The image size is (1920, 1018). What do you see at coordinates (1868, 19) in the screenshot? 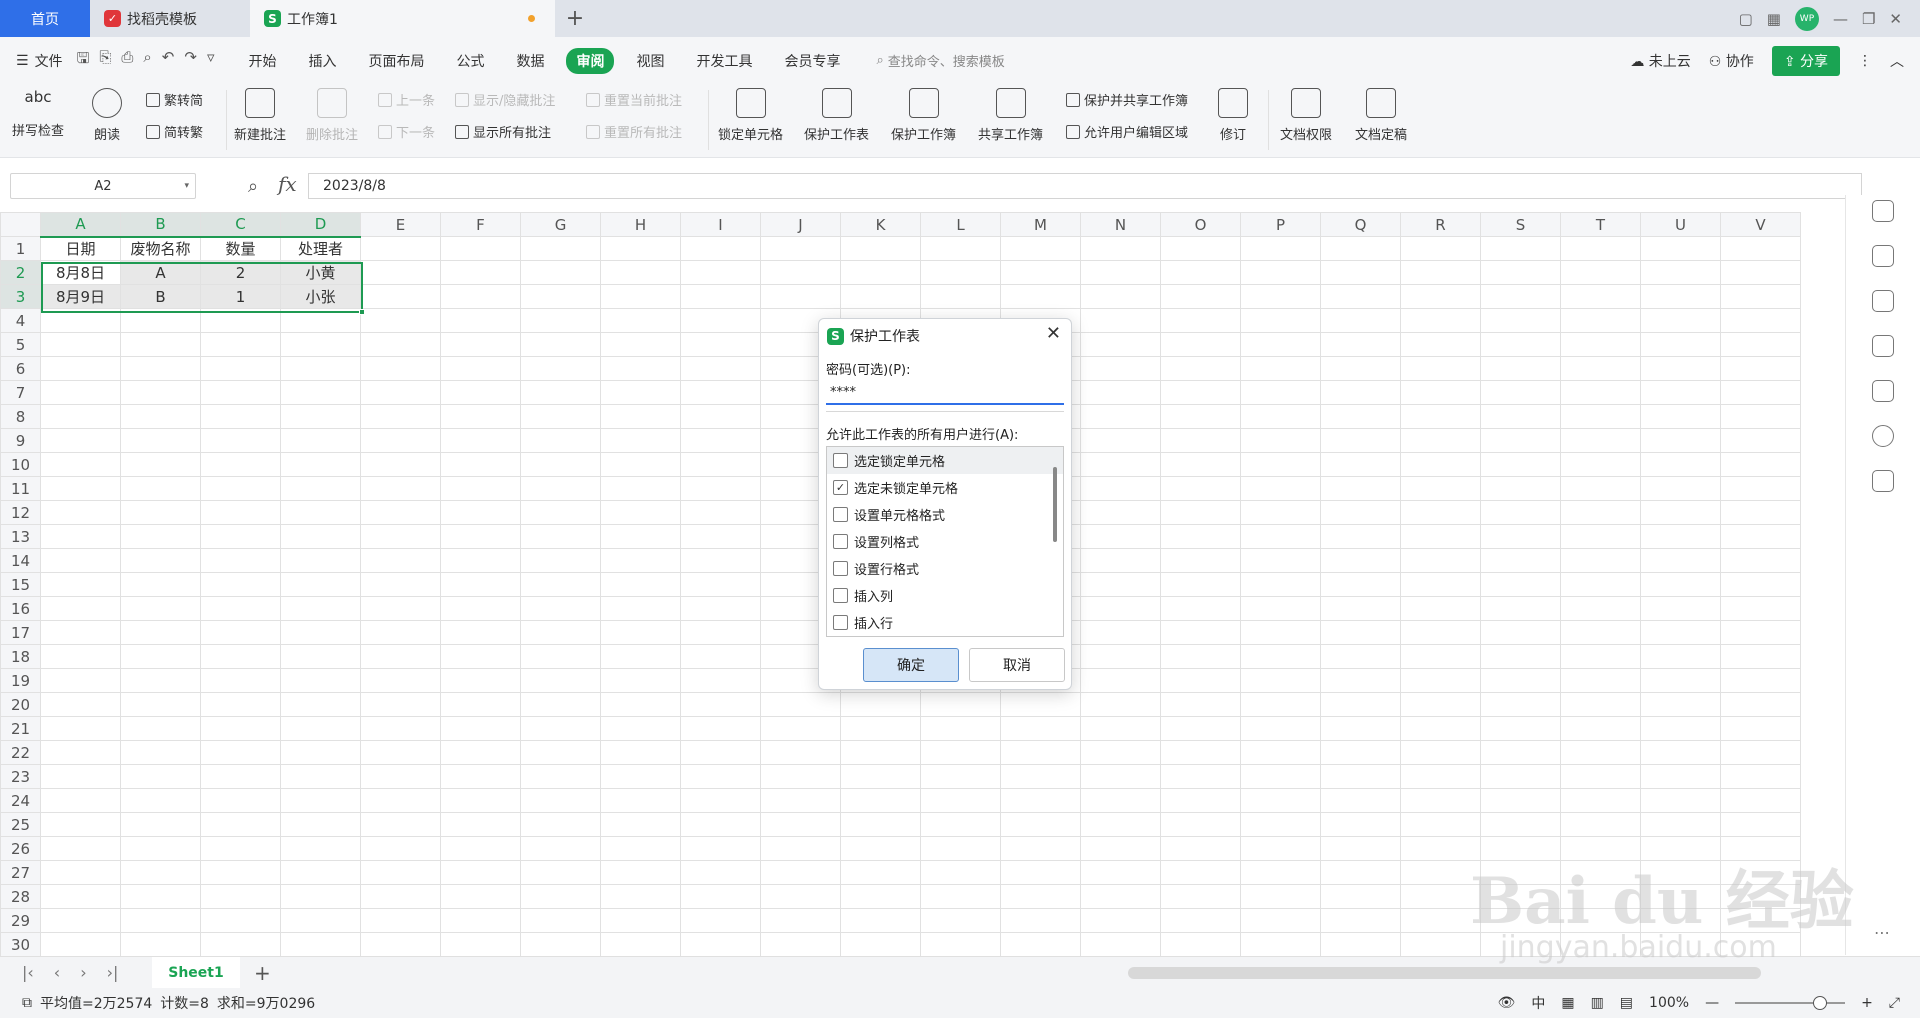
I see `restore-icon: ❐` at bounding box center [1868, 19].